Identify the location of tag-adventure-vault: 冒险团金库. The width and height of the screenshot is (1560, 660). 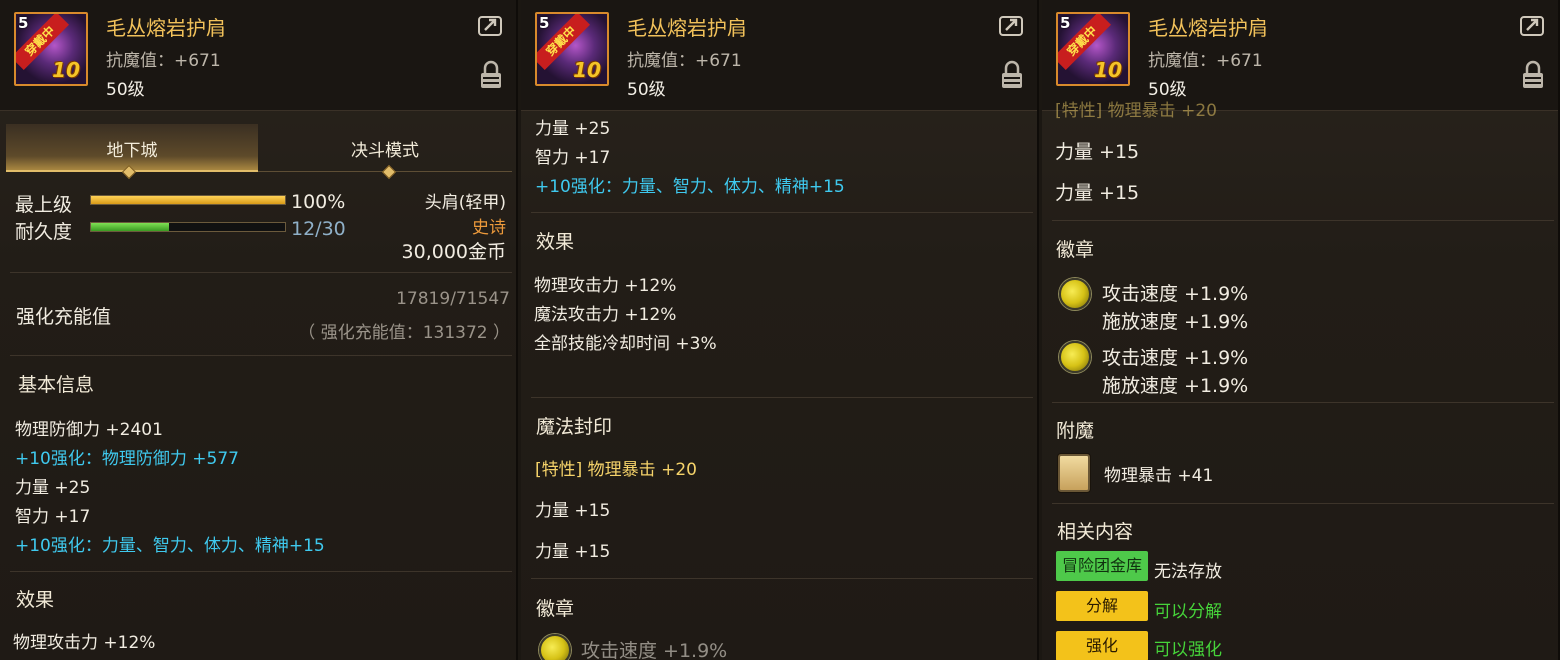
(1102, 566).